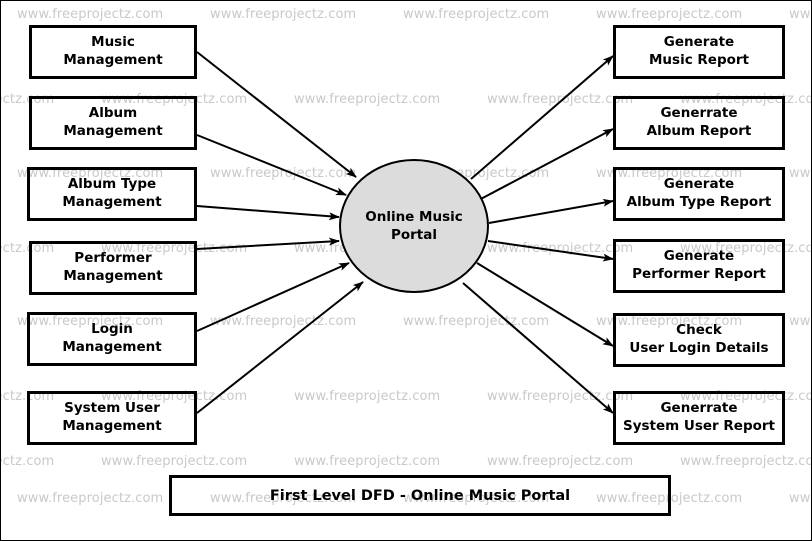 This screenshot has width=812, height=541. What do you see at coordinates (414, 226) in the screenshot?
I see `process-online-music-portal: Online Music Portal` at bounding box center [414, 226].